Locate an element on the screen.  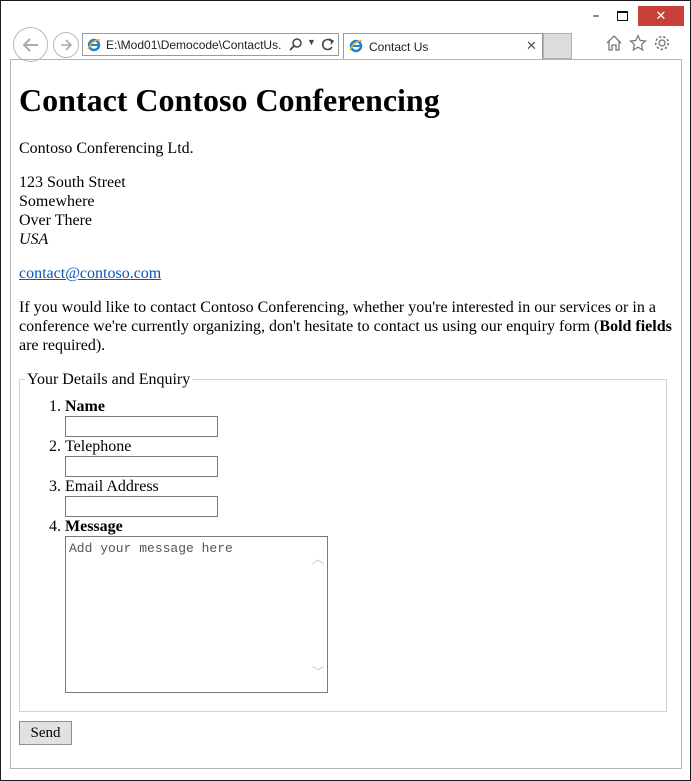
message-placeholder: Add your message here is located at coordinates (151, 548).